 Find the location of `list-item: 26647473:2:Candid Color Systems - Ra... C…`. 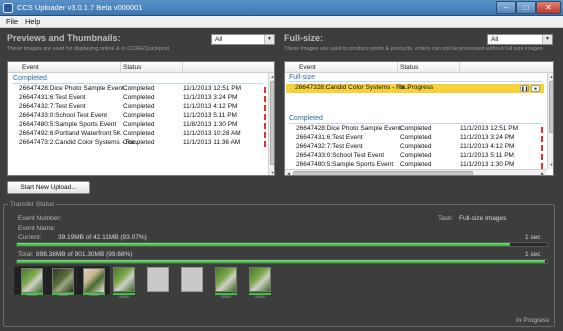

list-item: 26647473:2:Candid Color Systems - Ra... C… is located at coordinates (138, 143).